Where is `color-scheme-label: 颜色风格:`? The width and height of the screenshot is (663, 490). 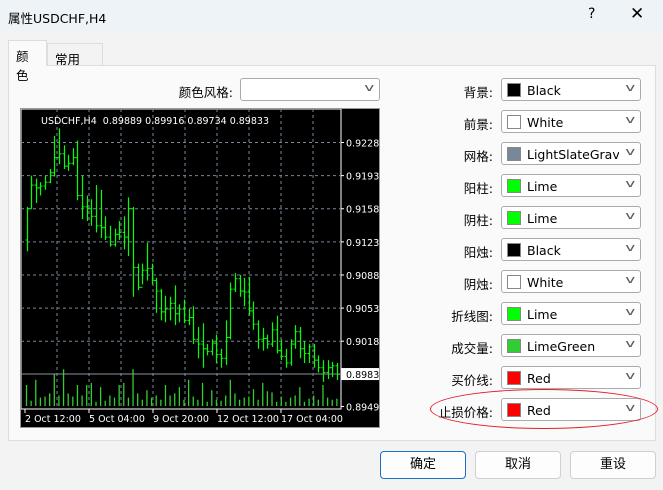 color-scheme-label: 颜色风格: is located at coordinates (205, 92).